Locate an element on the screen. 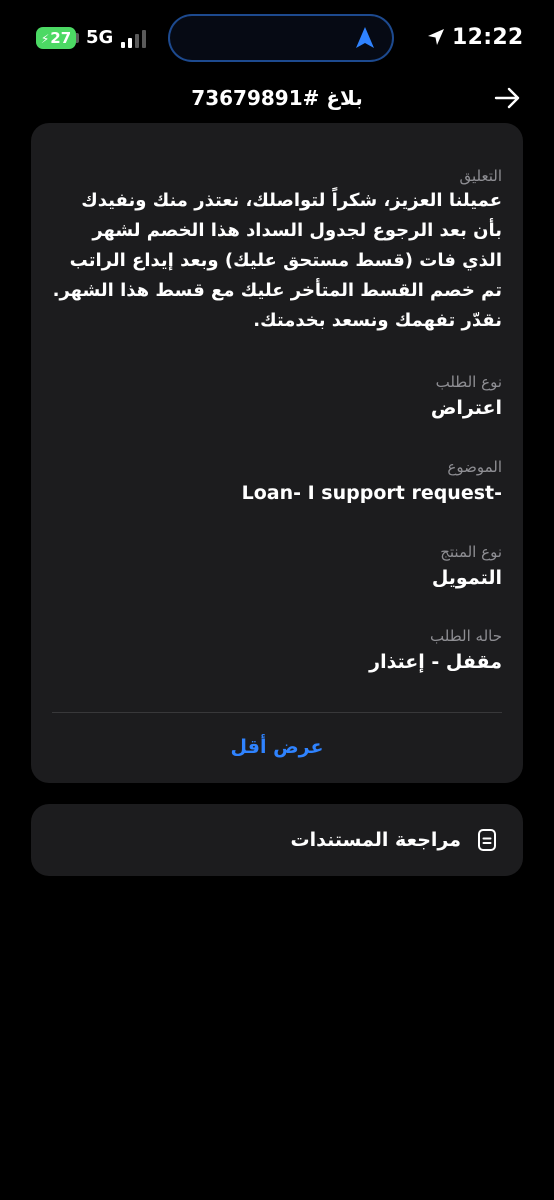 The width and height of the screenshot is (554, 1200). battery-indicator: ⚡27 is located at coordinates (56, 38).